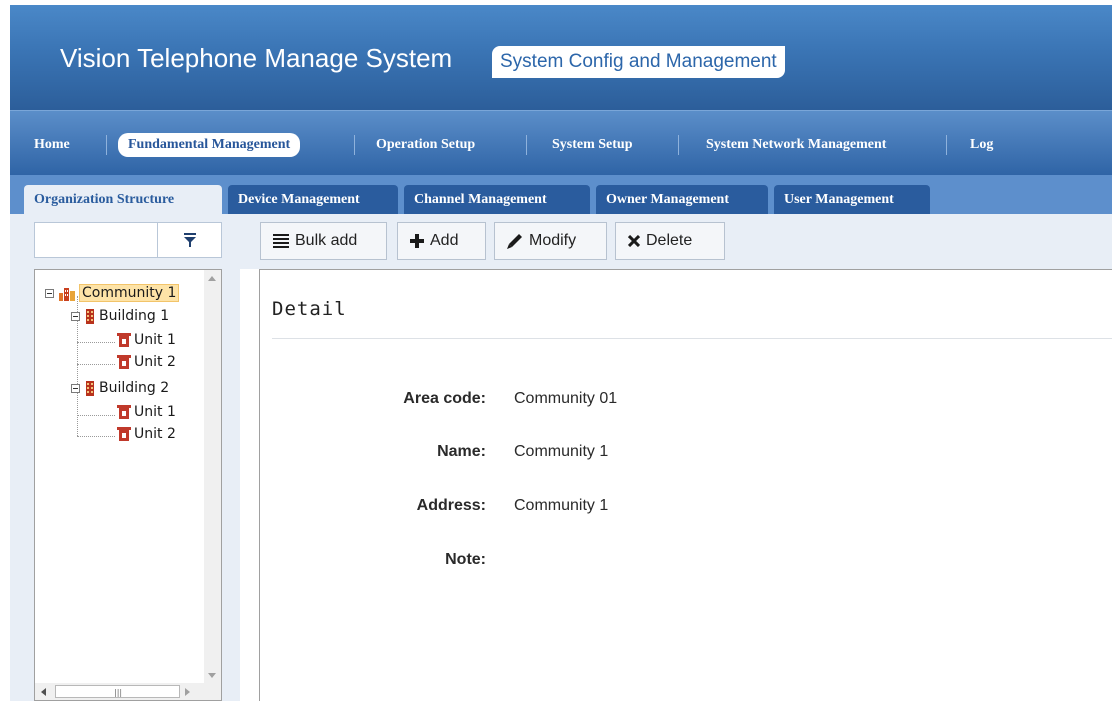 Image resolution: width=1112 pixels, height=701 pixels. I want to click on close-icon, so click(634, 241).